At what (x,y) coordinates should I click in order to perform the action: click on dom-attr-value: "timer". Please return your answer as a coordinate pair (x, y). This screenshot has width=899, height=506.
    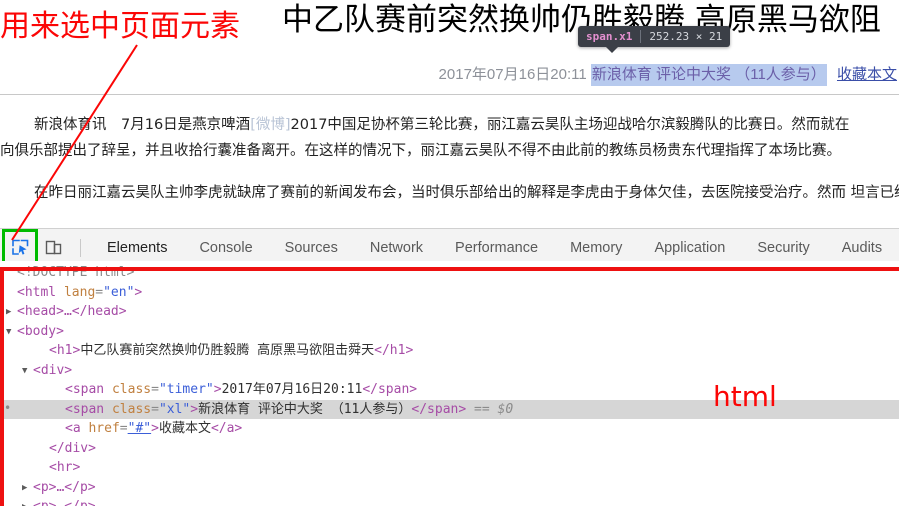
    Looking at the image, I should click on (186, 389).